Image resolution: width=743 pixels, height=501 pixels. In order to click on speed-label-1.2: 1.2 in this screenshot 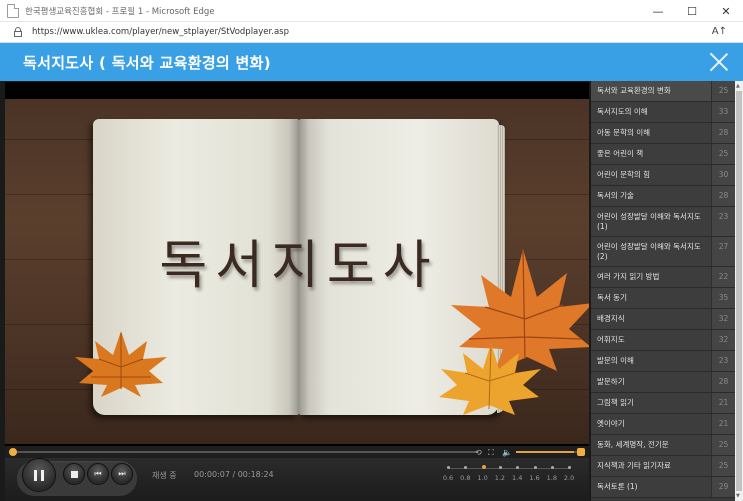, I will do `click(500, 478)`.